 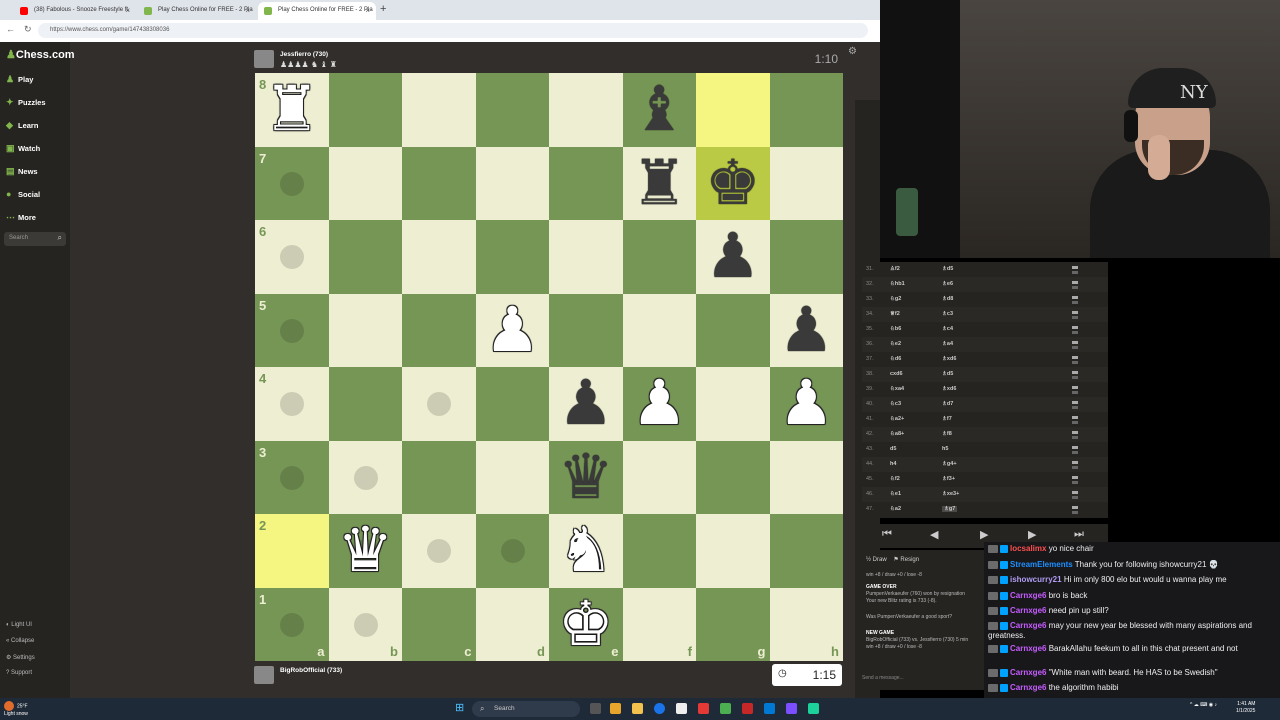 I want to click on square-c4, so click(x=439, y=404).